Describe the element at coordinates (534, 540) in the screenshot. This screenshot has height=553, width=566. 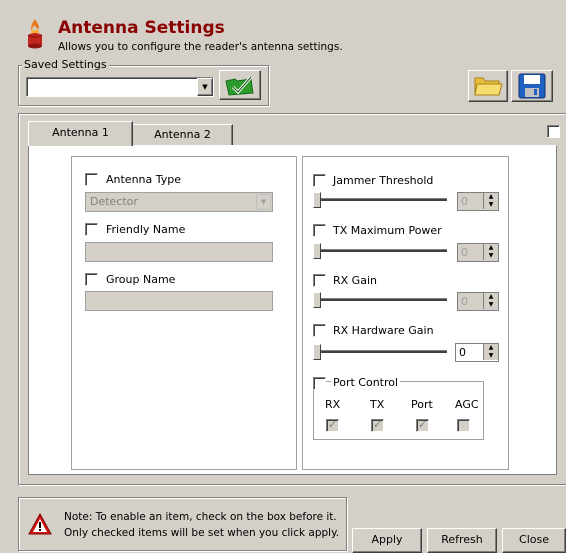
I see `close-button: Close` at that location.